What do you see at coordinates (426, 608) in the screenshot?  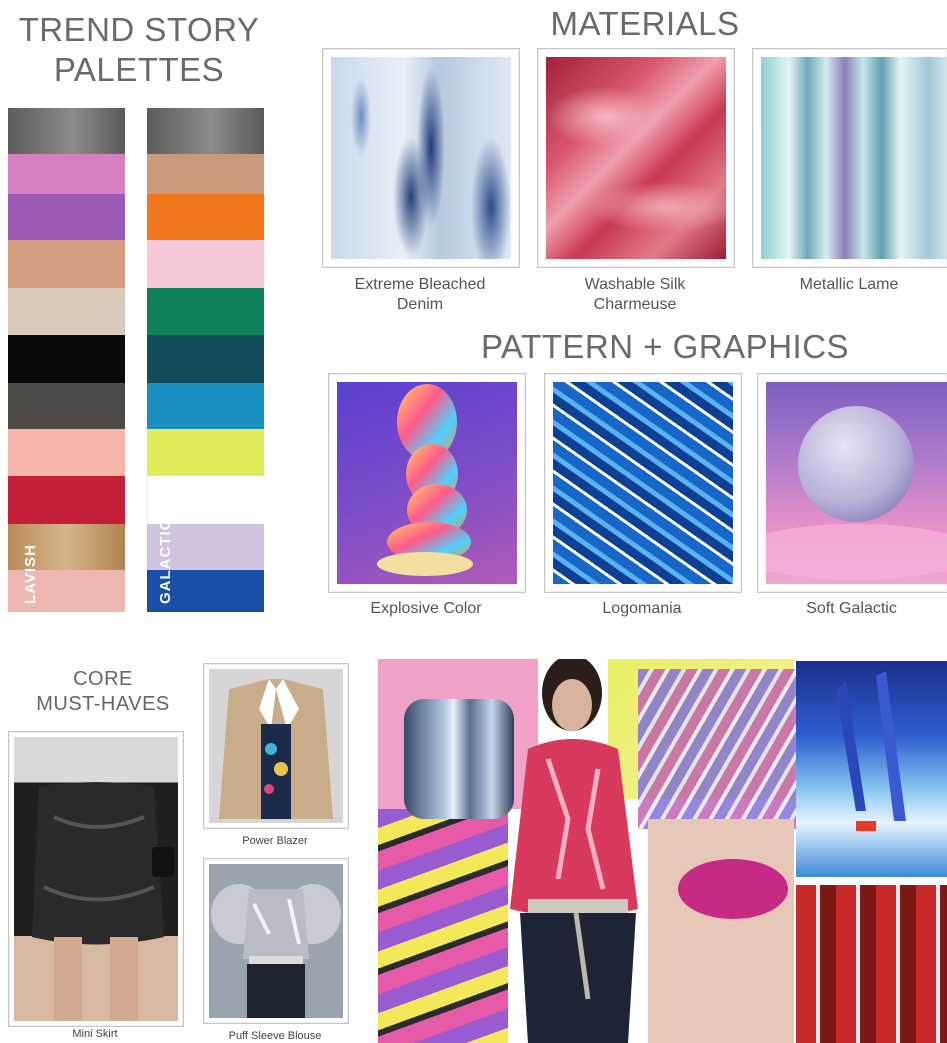 I see `pattern-caption-explosive-color: Explosive Color` at bounding box center [426, 608].